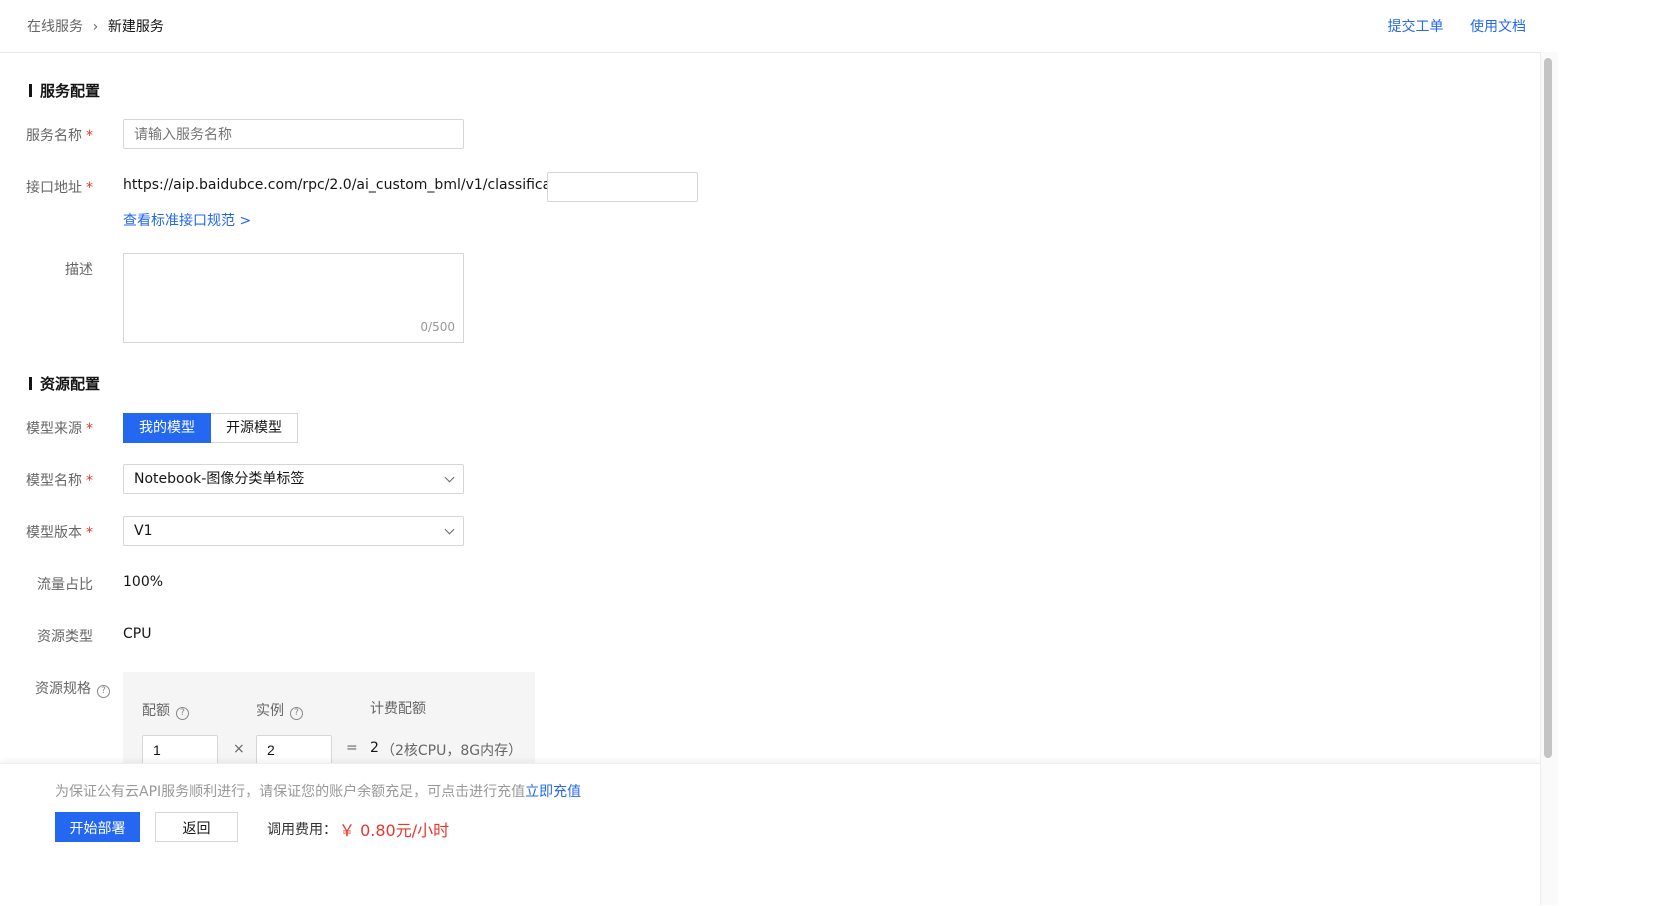  I want to click on breadcrumb-parent: 在线服务, so click(55, 27).